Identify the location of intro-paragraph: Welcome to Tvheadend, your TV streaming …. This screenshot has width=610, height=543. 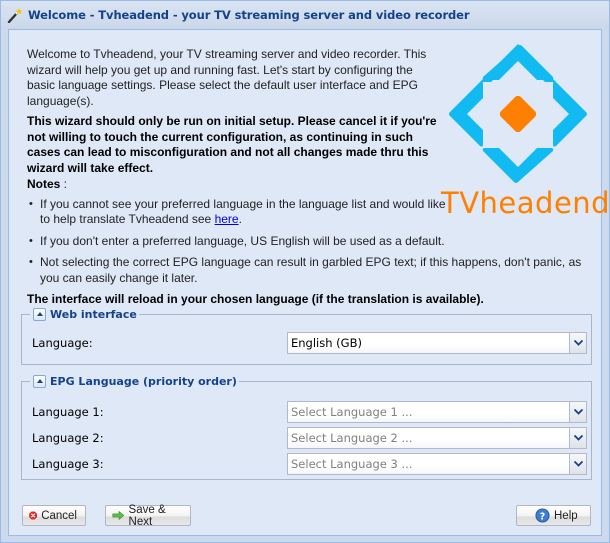
(227, 77).